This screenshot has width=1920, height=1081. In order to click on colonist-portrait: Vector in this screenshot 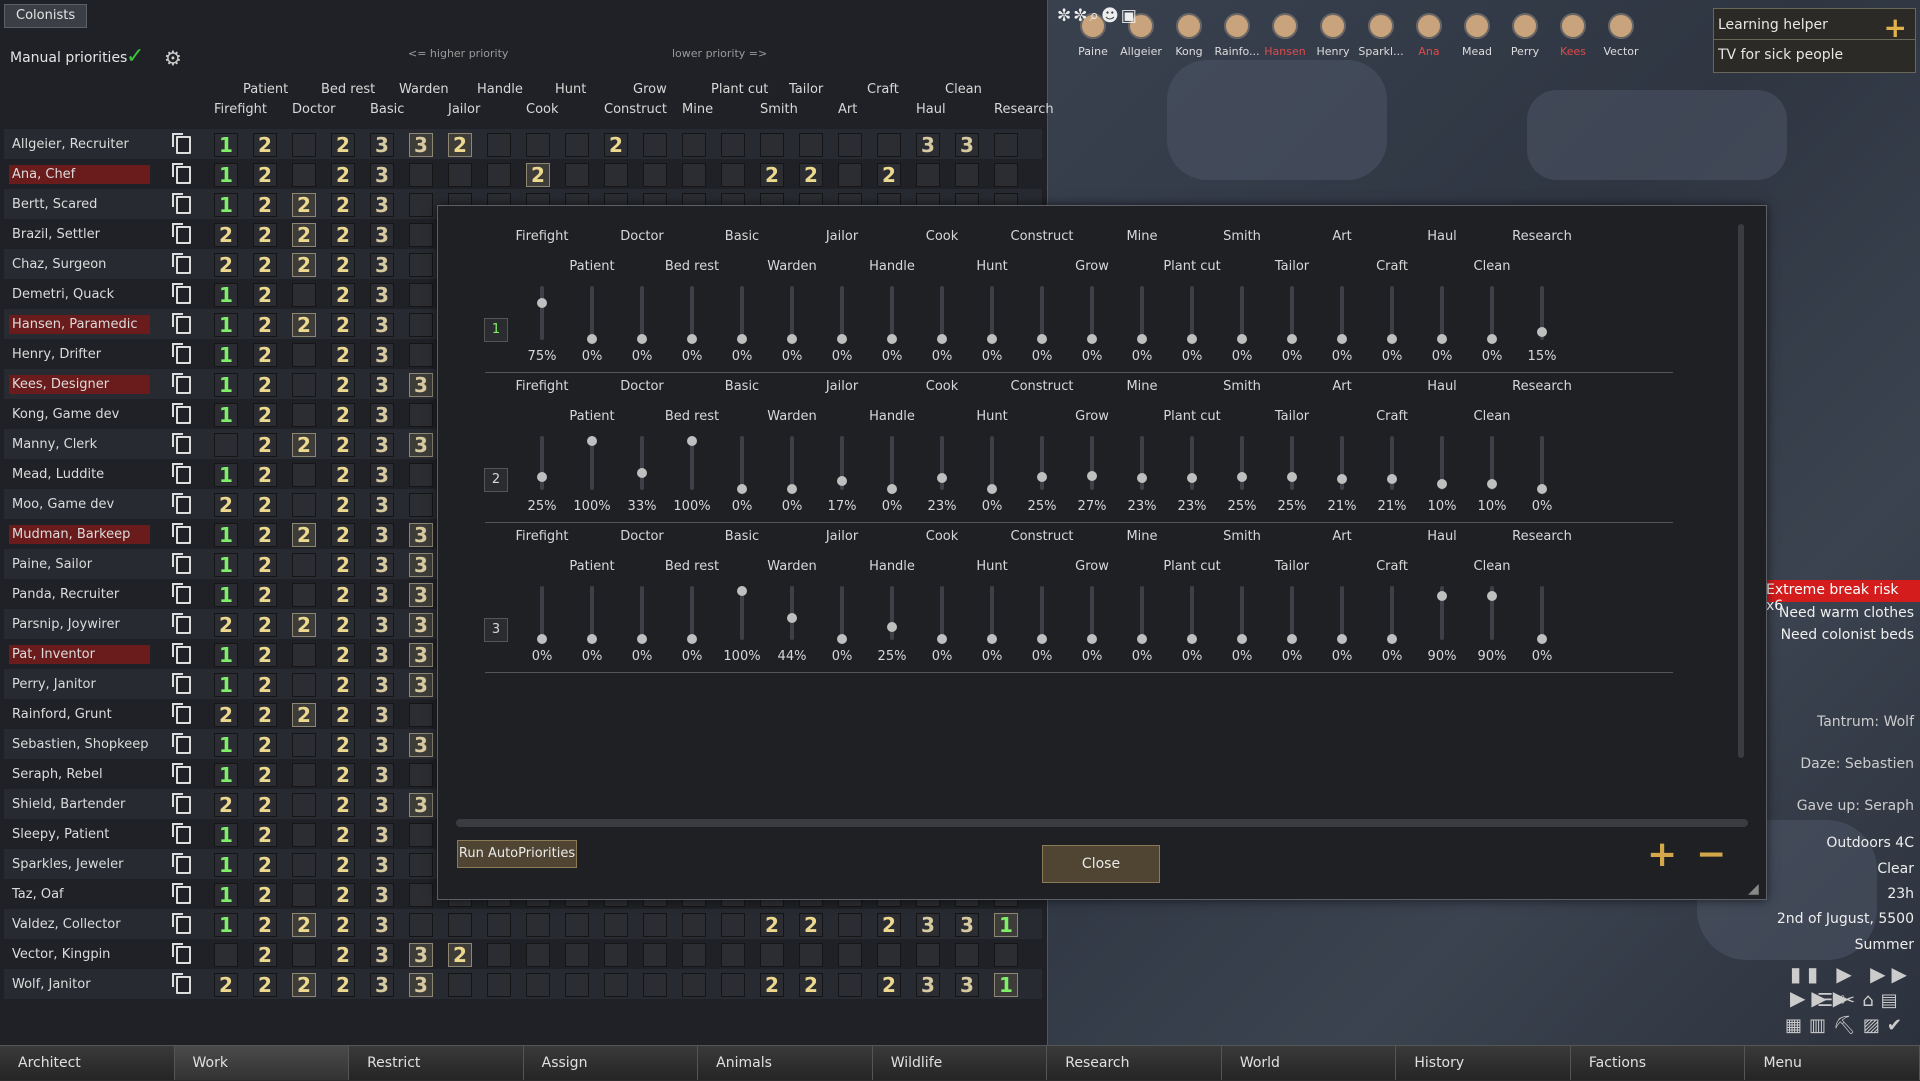, I will do `click(1621, 35)`.